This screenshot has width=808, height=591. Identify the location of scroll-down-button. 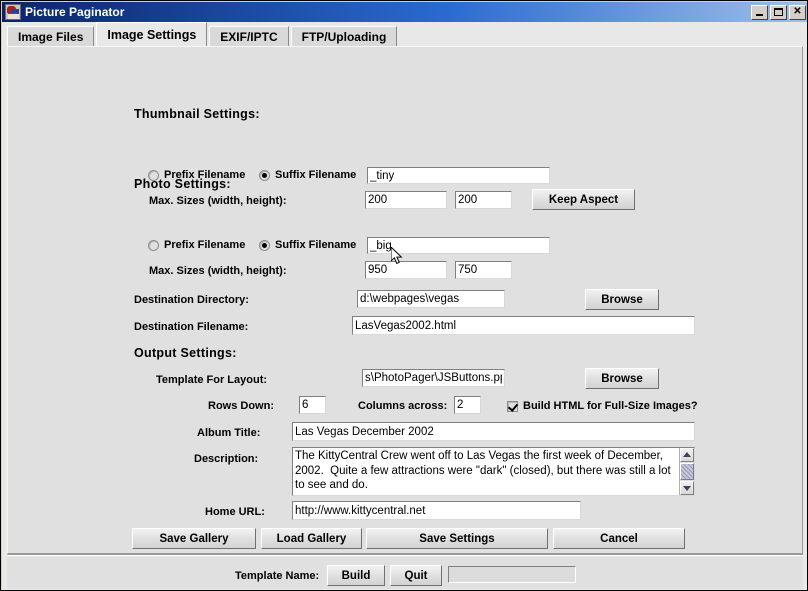
(687, 488).